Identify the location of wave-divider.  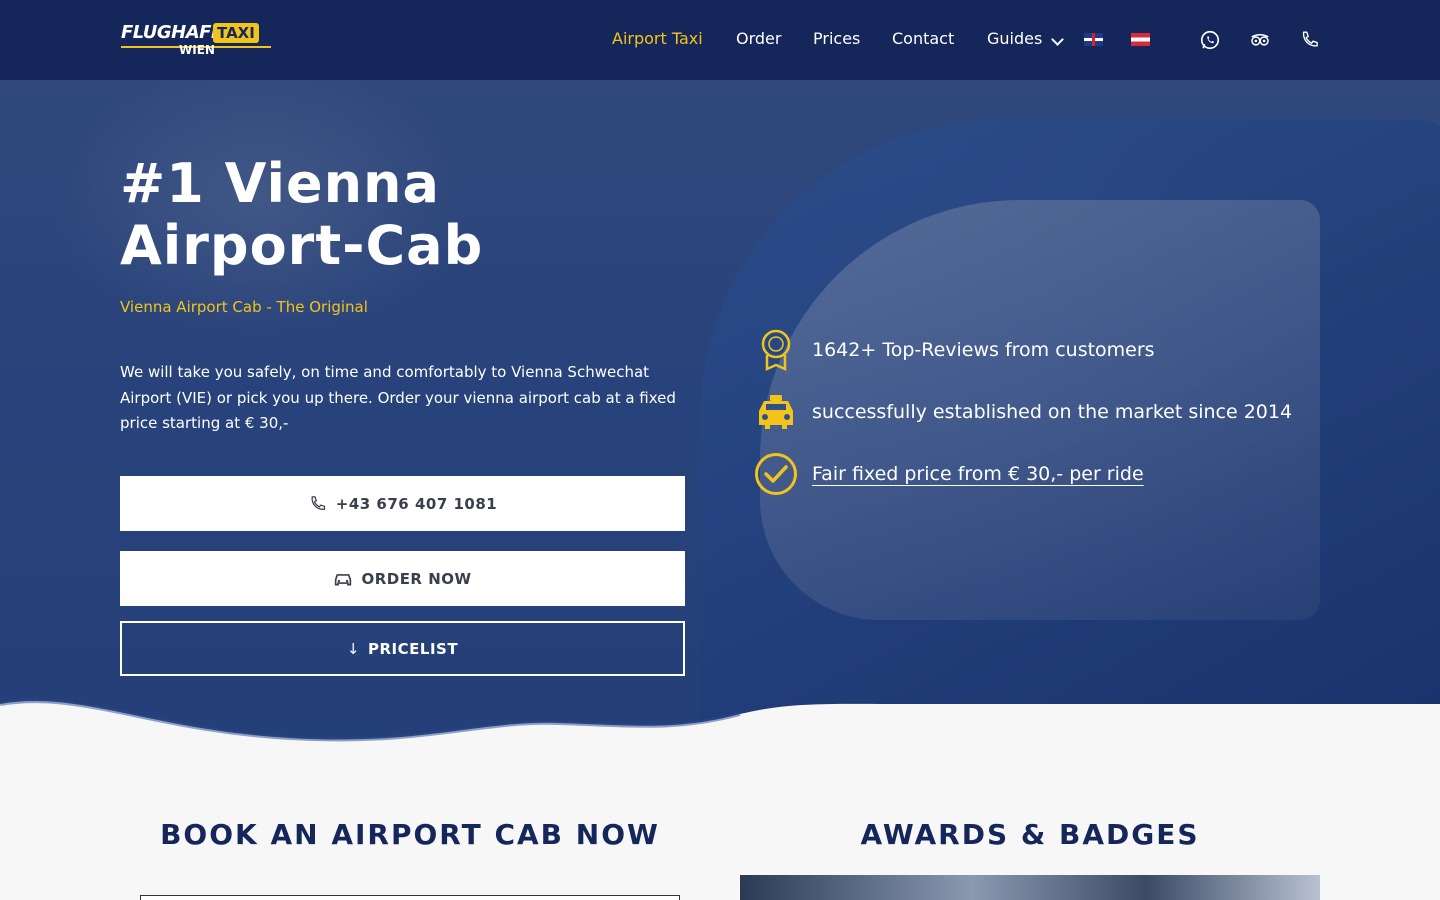
(720, 729).